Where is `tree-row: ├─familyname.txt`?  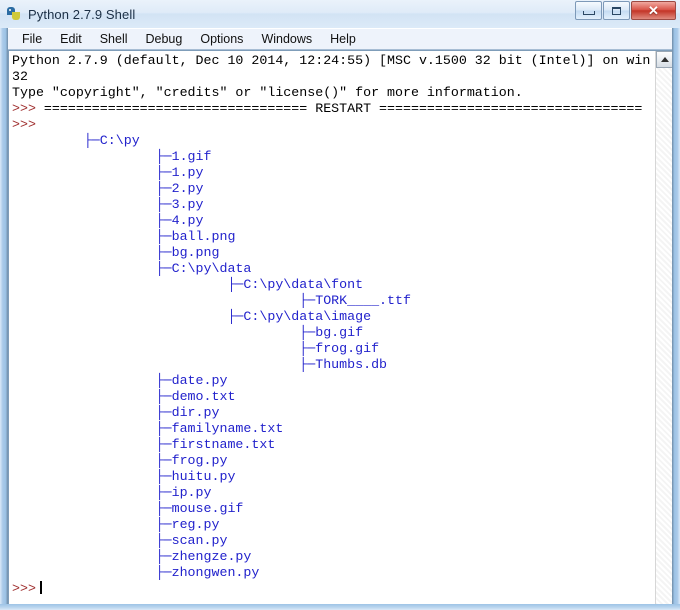
tree-row: ├─familyname.txt is located at coordinates (333, 429).